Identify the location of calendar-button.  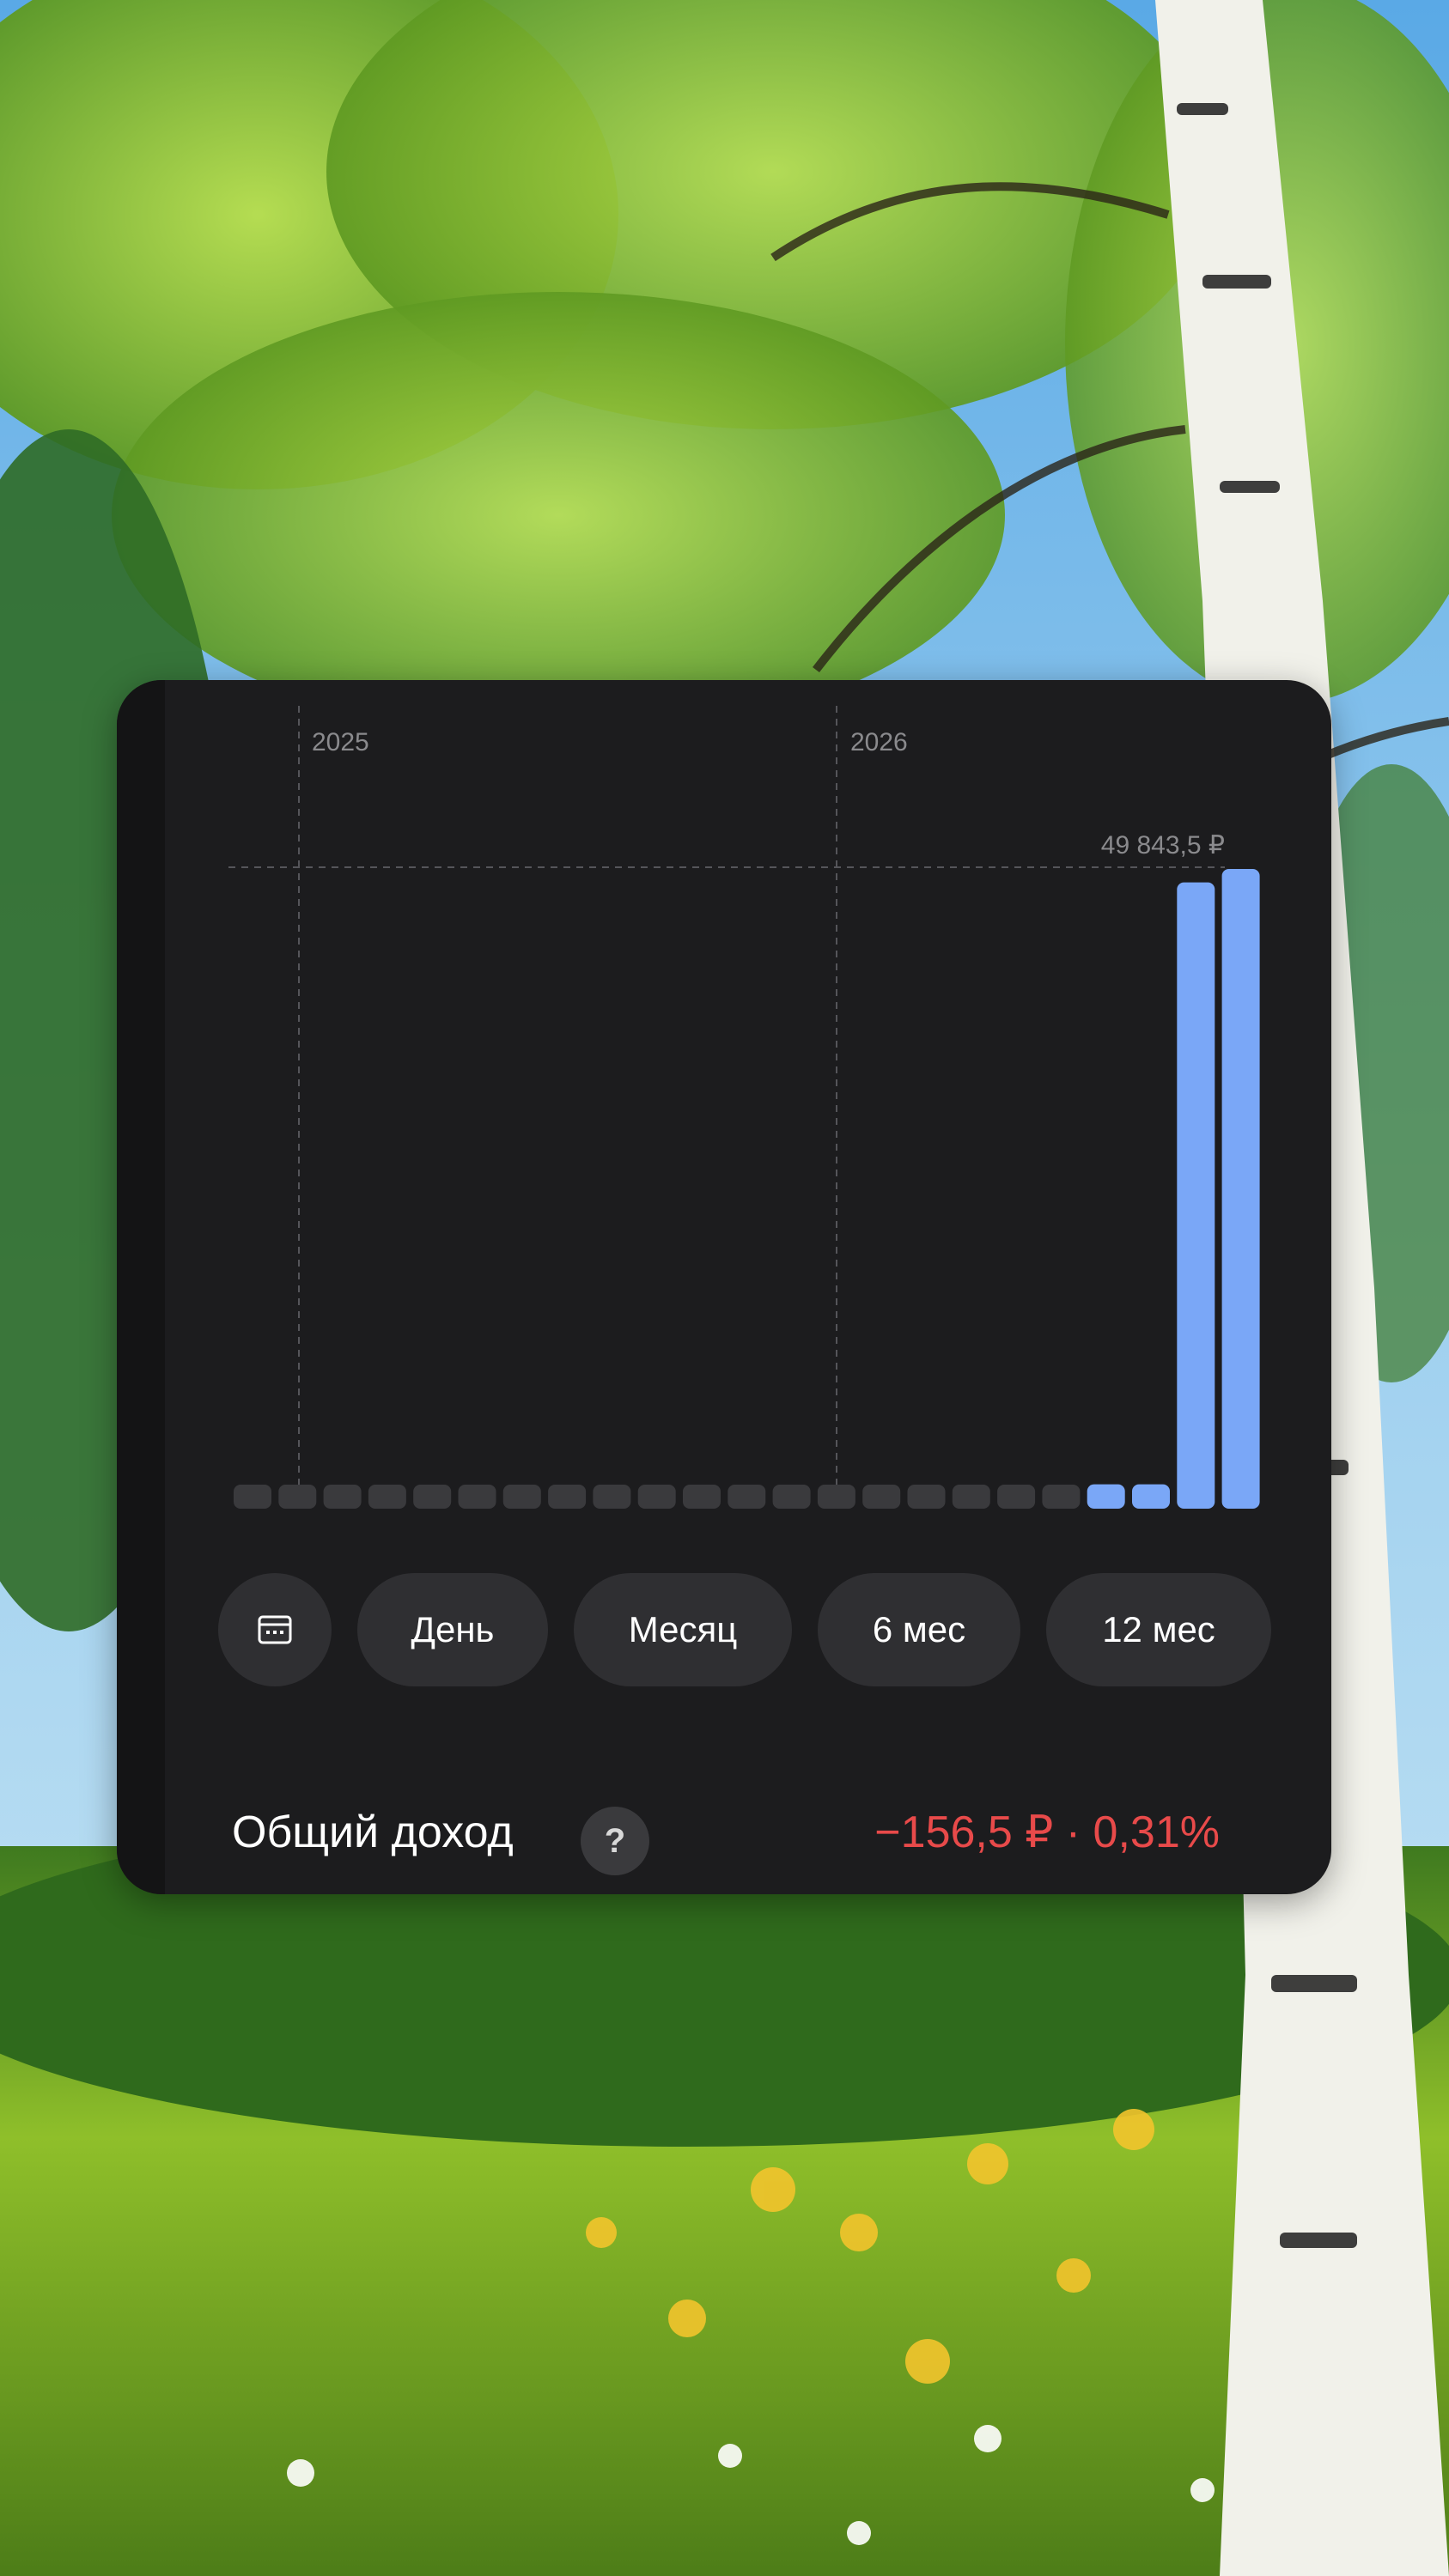
(275, 1630).